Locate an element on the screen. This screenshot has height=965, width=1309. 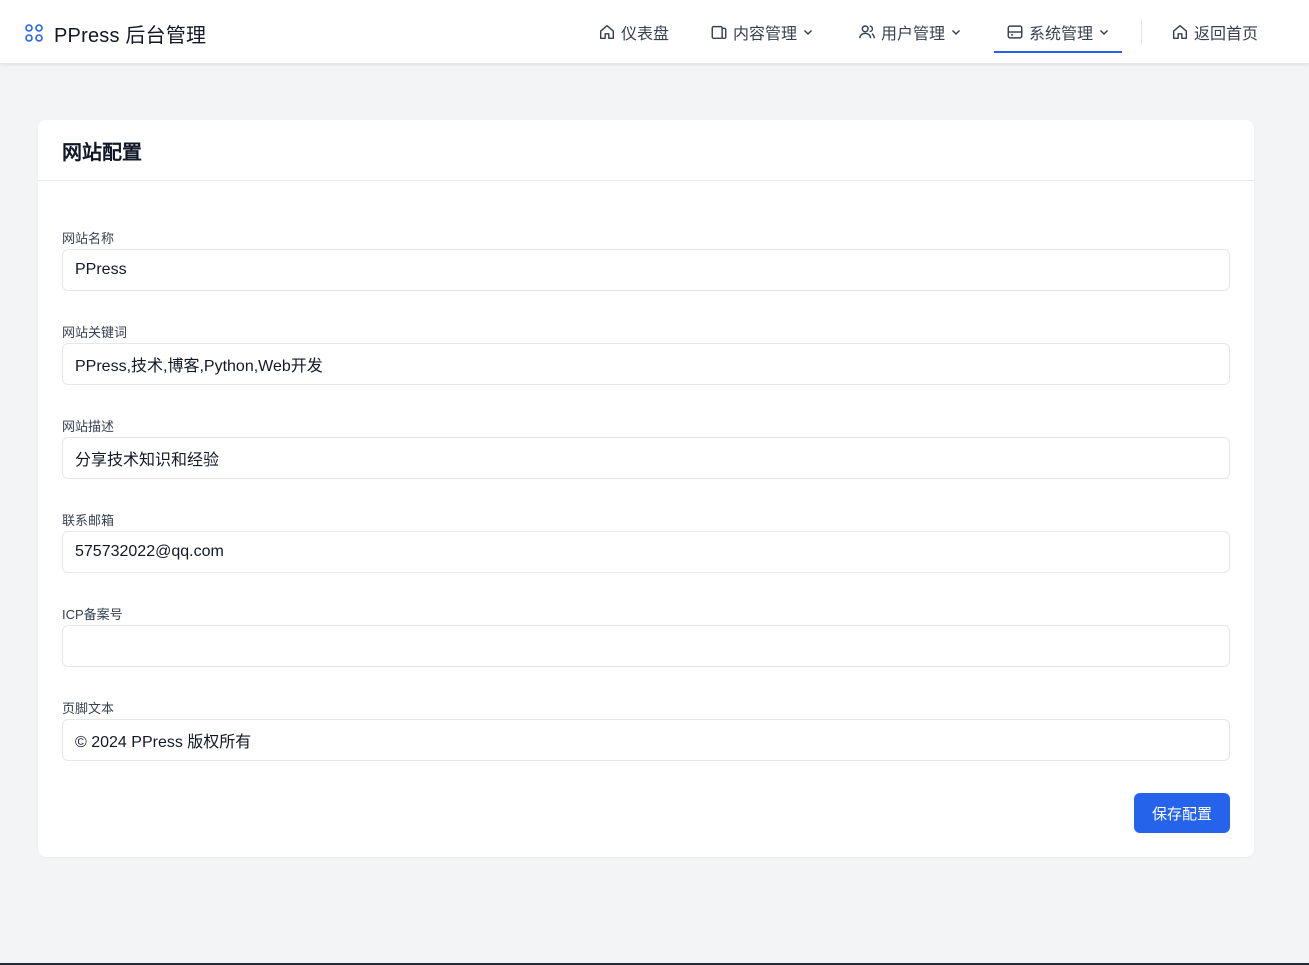
app-title: PPress 后台管理 is located at coordinates (130, 35).